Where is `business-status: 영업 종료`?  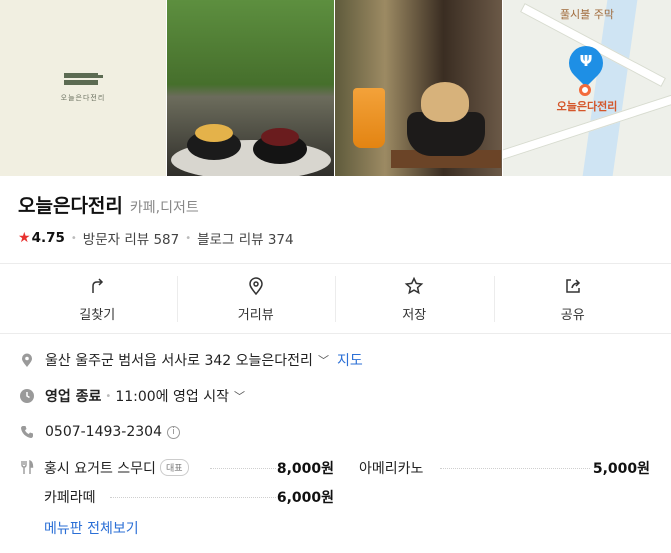
business-status: 영업 종료 is located at coordinates (73, 397).